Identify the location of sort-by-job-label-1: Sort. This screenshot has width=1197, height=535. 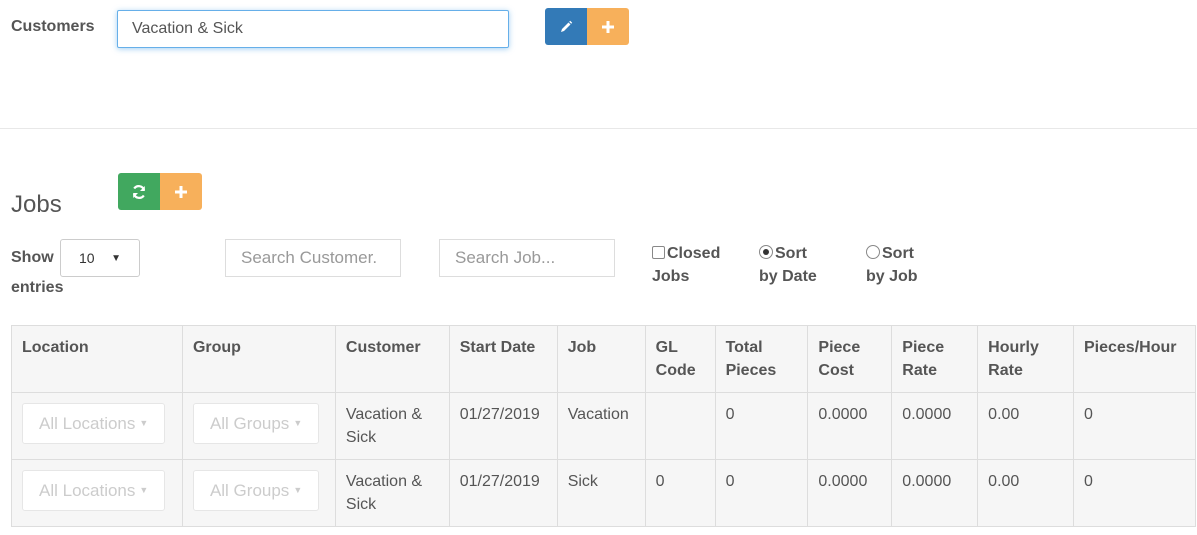
(898, 253).